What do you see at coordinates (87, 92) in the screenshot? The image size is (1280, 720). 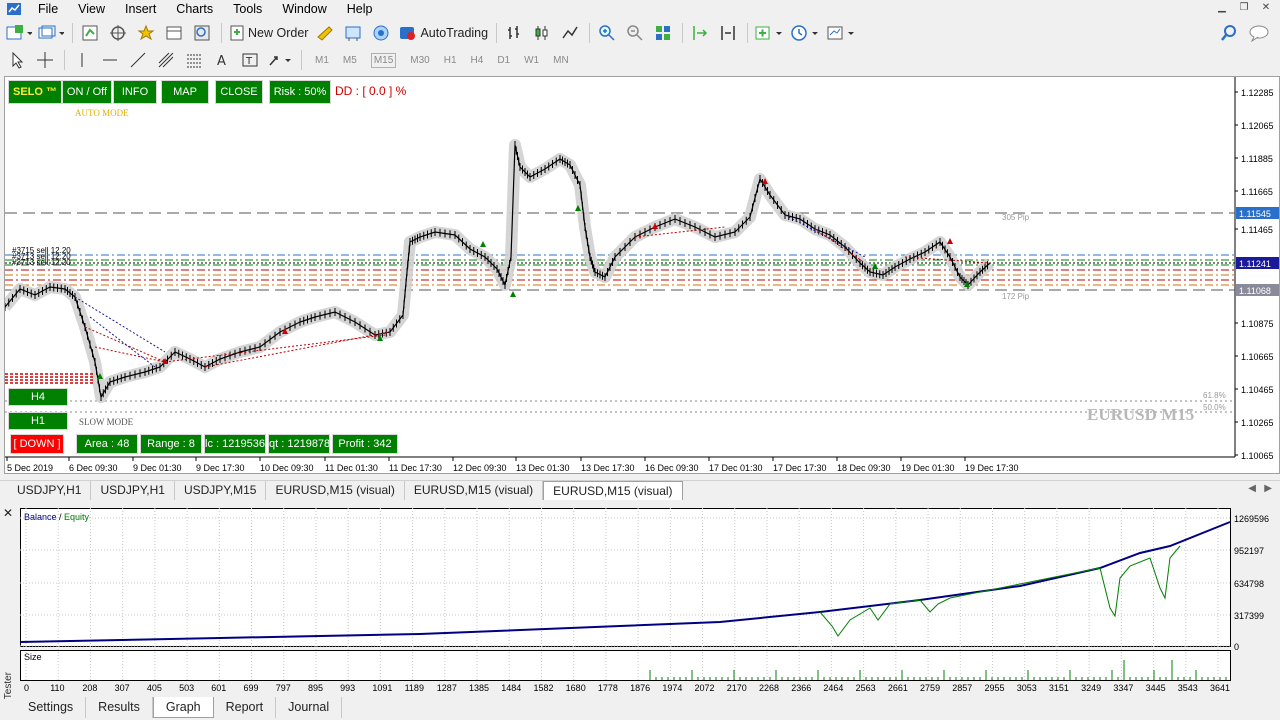 I see `on-off-button: ON / Off` at bounding box center [87, 92].